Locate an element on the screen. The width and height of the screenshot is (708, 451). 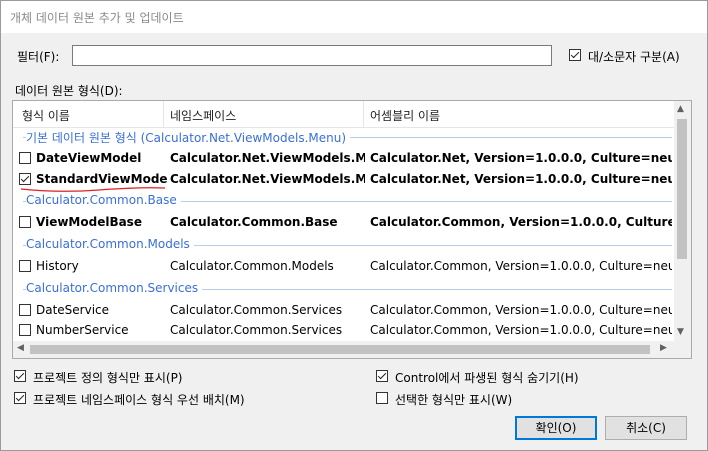
type-name: History is located at coordinates (57, 266).